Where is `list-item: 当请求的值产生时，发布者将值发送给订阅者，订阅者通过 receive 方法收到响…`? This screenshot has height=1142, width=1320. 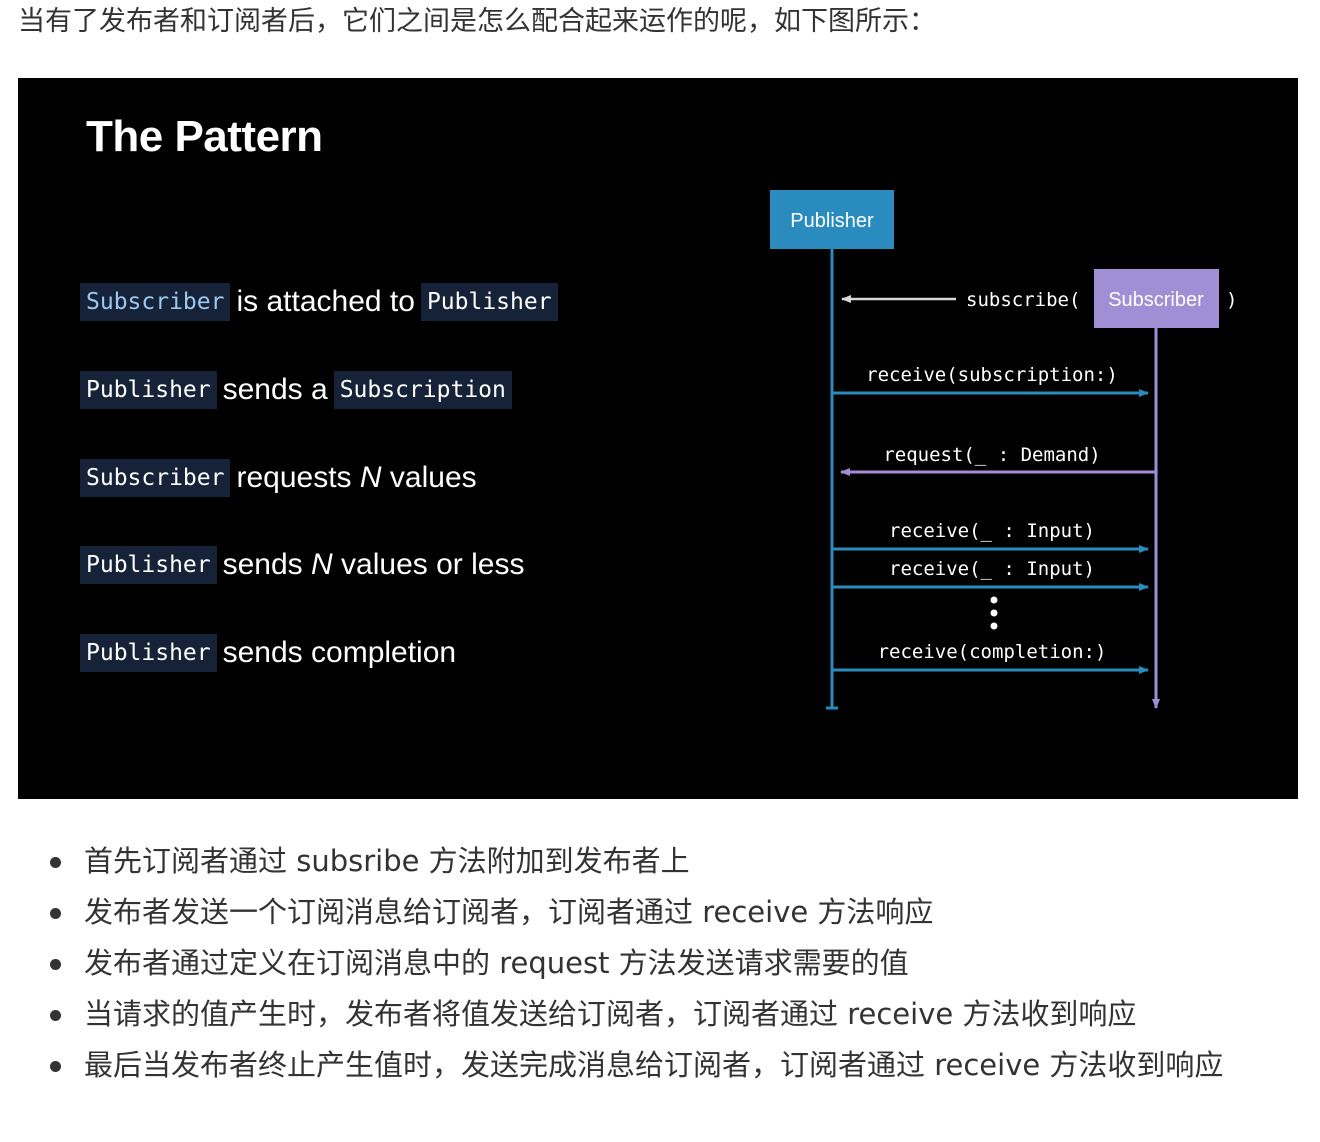
list-item: 当请求的值产生时，发布者将值发送给订阅者，订阅者通过 receive 方法收到响… is located at coordinates (680, 1014).